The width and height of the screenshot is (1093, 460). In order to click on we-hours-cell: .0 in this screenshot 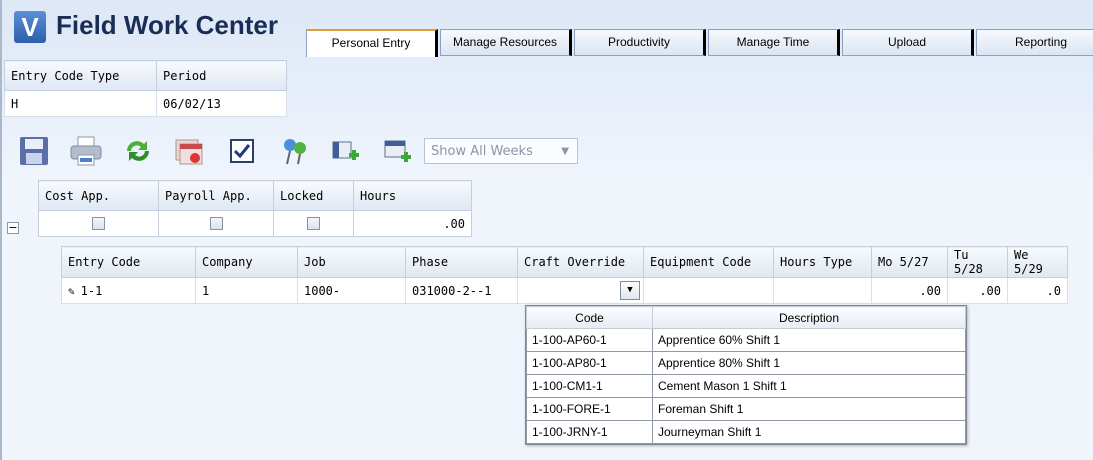, I will do `click(1037, 290)`.